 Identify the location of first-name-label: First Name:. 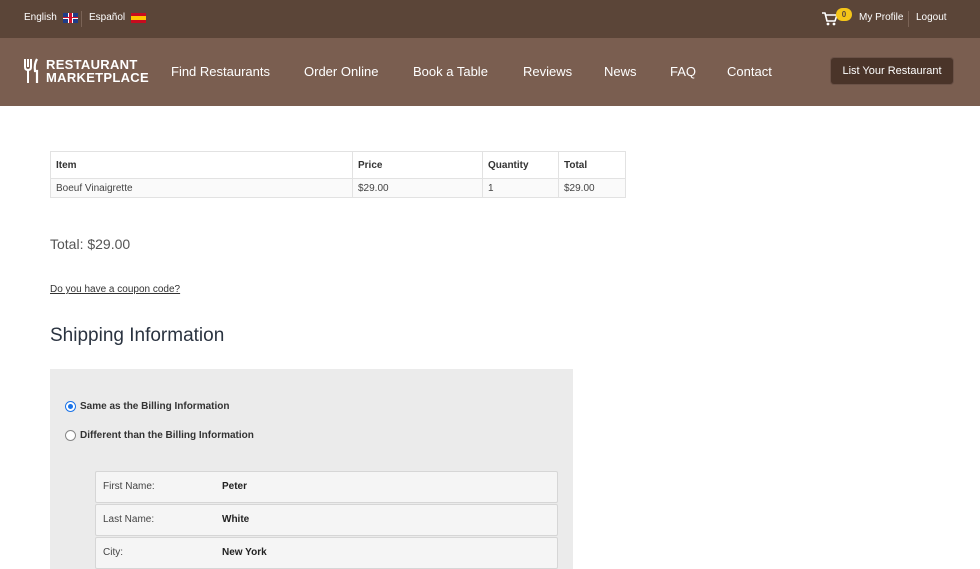
(129, 486).